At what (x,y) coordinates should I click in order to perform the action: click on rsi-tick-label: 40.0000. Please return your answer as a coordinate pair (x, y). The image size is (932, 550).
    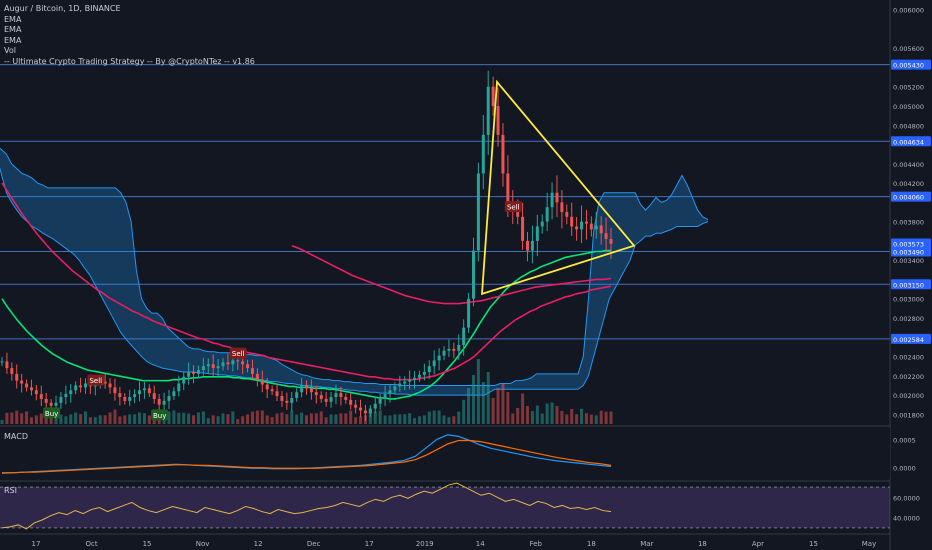
    Looking at the image, I should click on (906, 519).